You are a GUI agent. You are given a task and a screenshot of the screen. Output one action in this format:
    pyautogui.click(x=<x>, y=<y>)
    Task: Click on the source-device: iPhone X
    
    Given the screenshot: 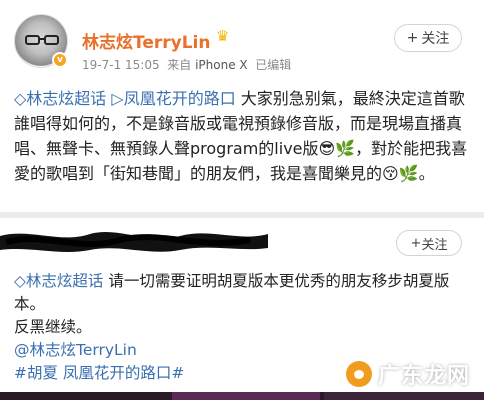 What is the action you would take?
    pyautogui.click(x=221, y=65)
    